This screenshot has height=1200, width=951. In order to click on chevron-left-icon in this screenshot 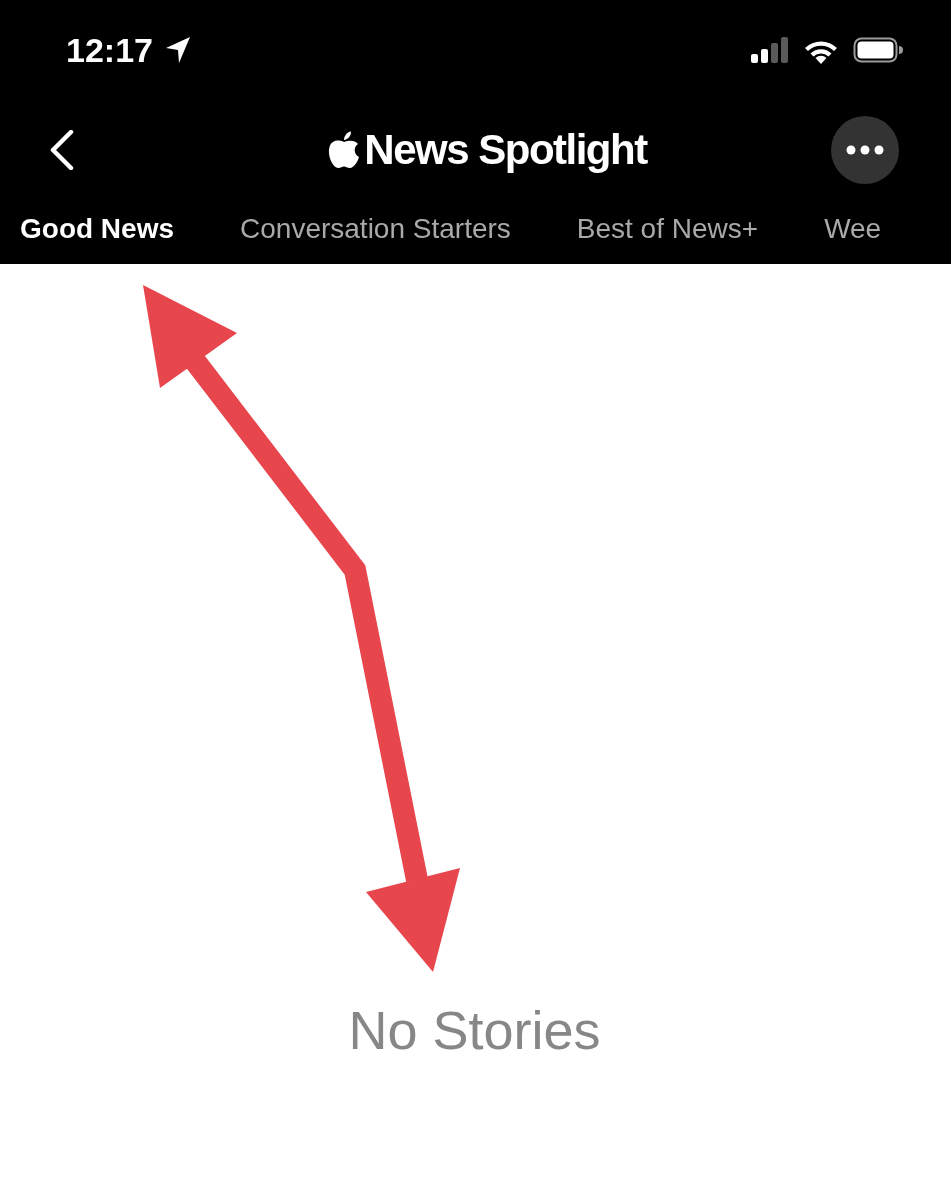, I will do `click(62, 150)`.